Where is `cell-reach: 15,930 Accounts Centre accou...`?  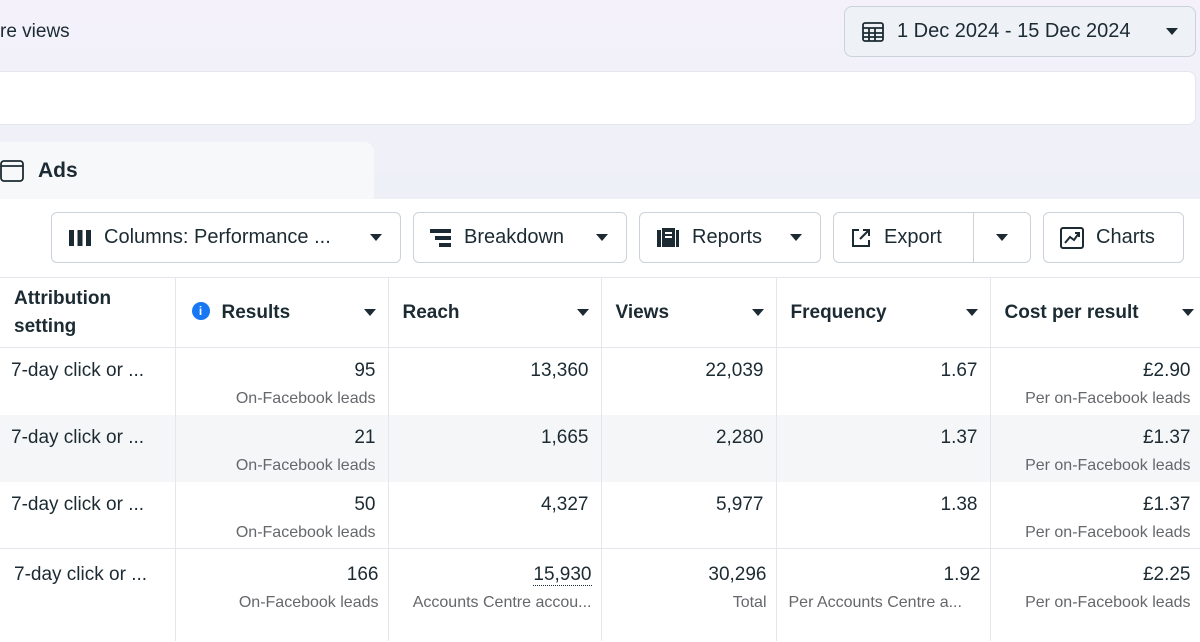
cell-reach: 15,930 Accounts Centre accou... is located at coordinates (495, 594).